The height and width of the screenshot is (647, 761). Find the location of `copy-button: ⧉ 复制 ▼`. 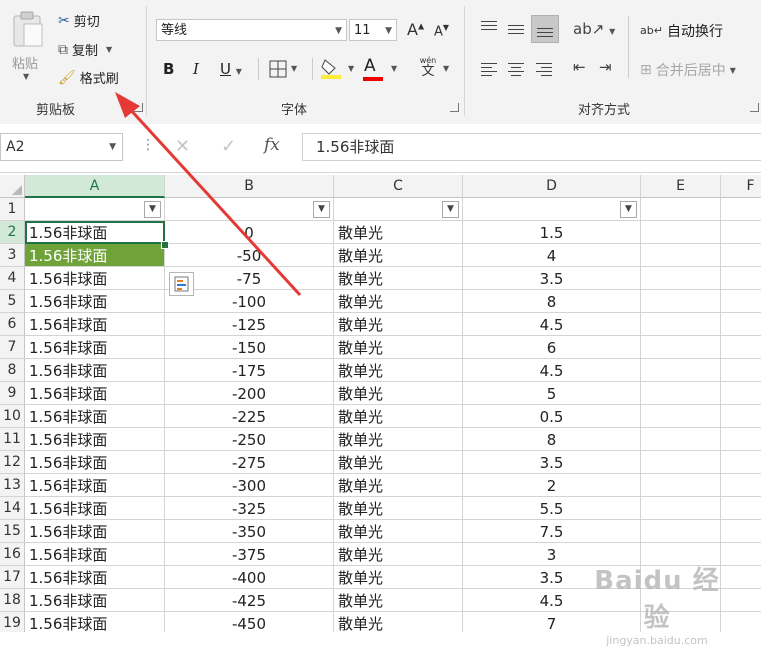

copy-button: ⧉ 复制 ▼ is located at coordinates (85, 50).